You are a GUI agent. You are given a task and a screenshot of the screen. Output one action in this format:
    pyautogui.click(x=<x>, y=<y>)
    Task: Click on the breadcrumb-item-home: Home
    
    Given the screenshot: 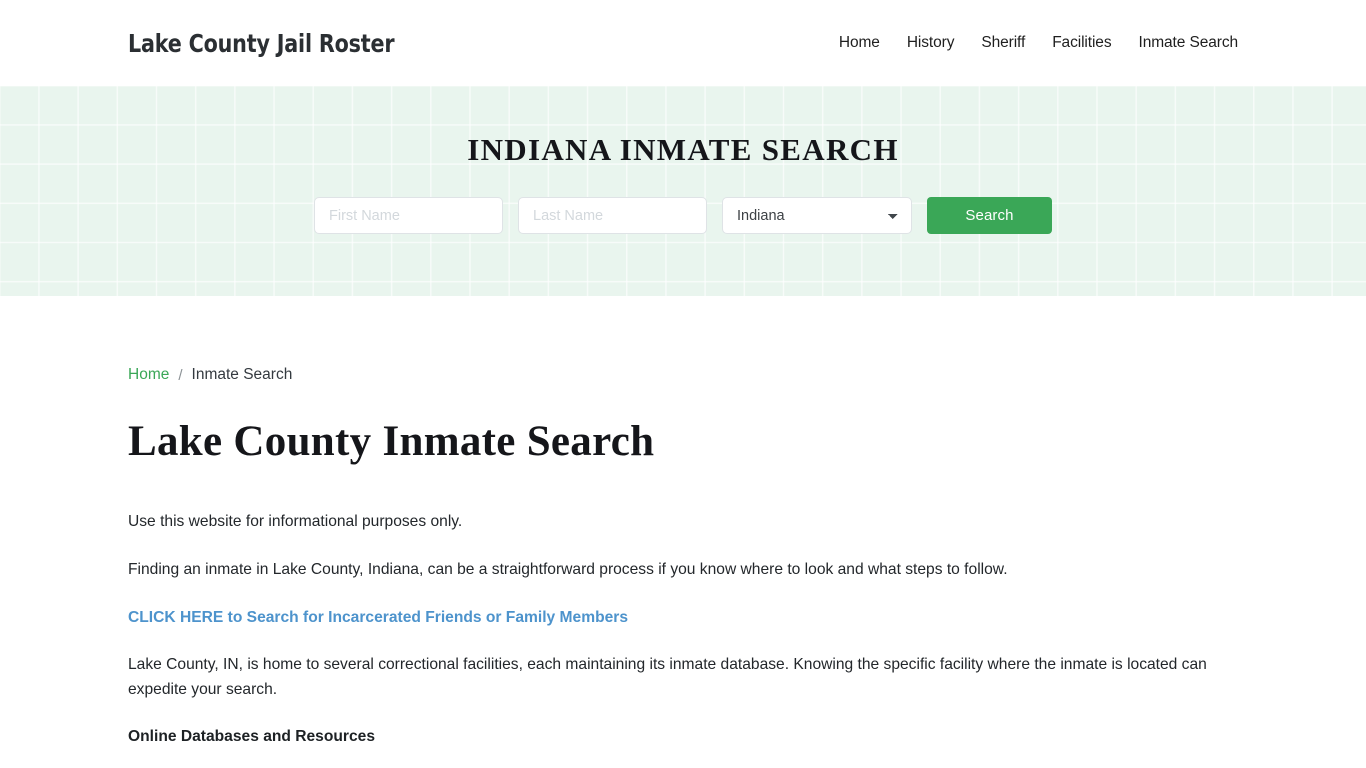 What is the action you would take?
    pyautogui.click(x=148, y=375)
    